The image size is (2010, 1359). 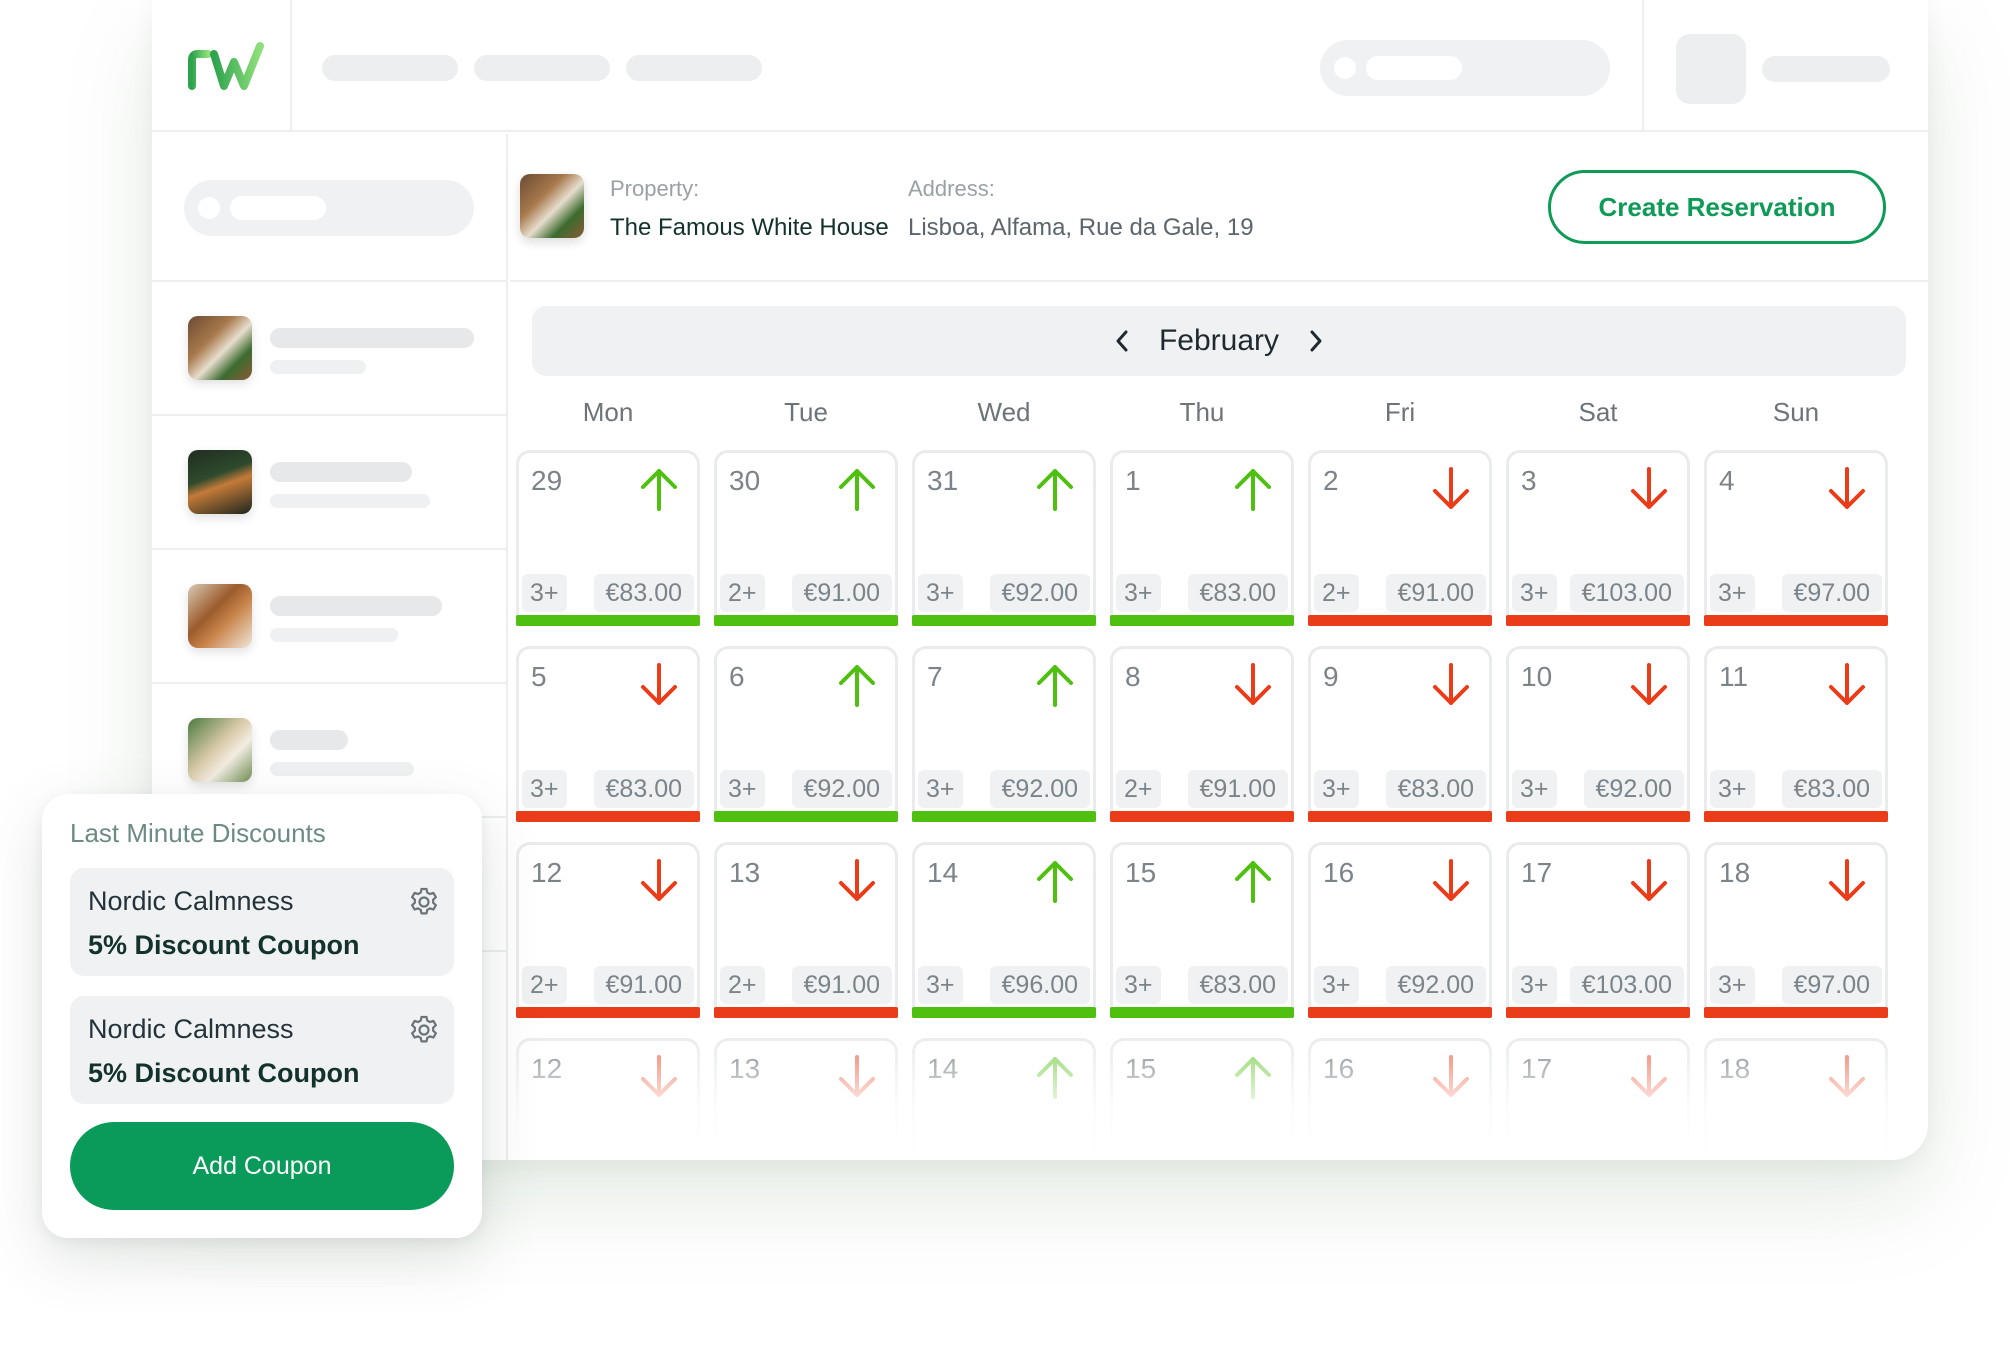 I want to click on calendar-day: 1 3+ €83.00, so click(x=1202, y=538).